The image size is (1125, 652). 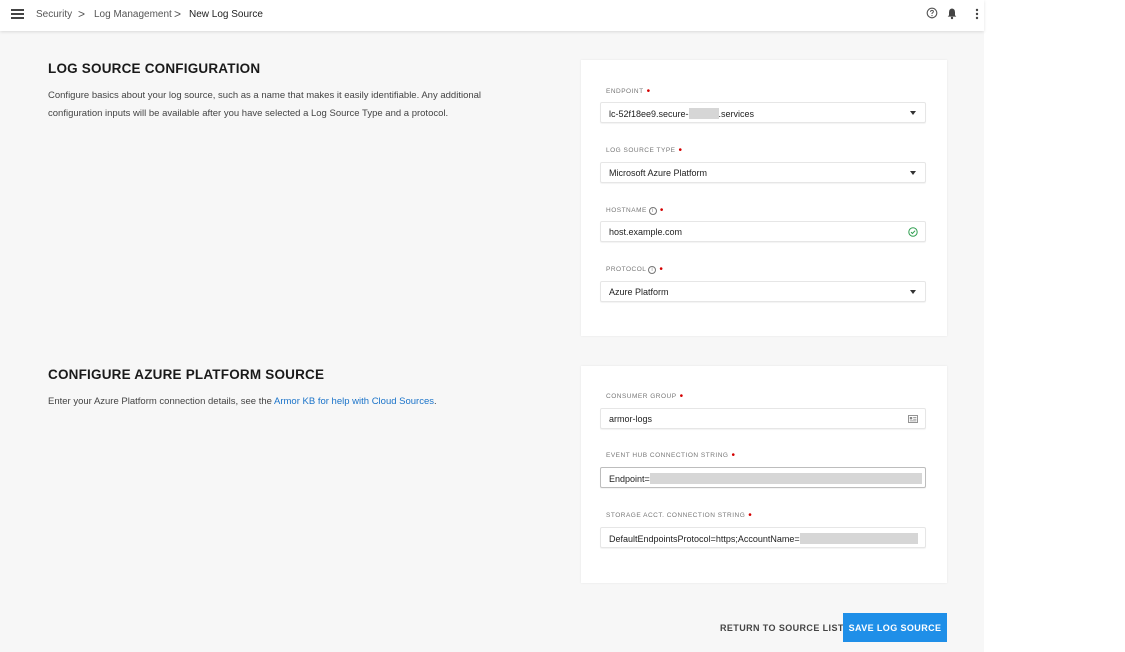 I want to click on breadcrumb-current: New Log Source, so click(x=226, y=14).